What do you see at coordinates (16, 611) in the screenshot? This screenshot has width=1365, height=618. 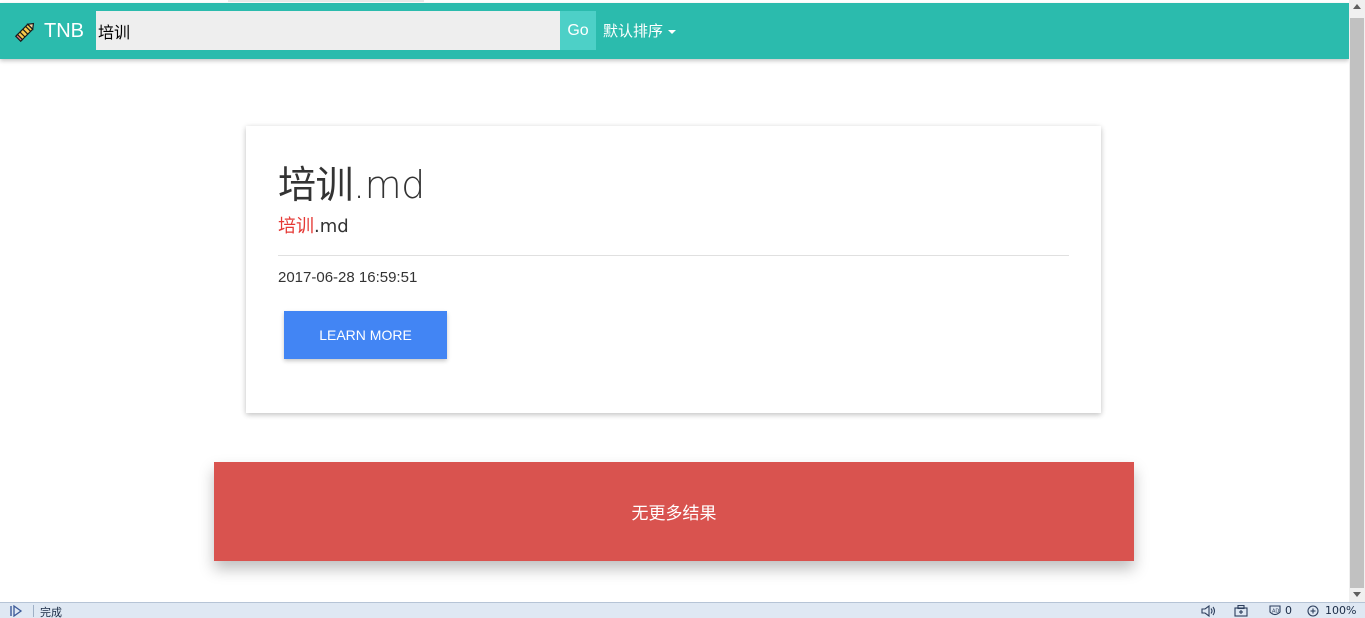 I see `play-forward-icon` at bounding box center [16, 611].